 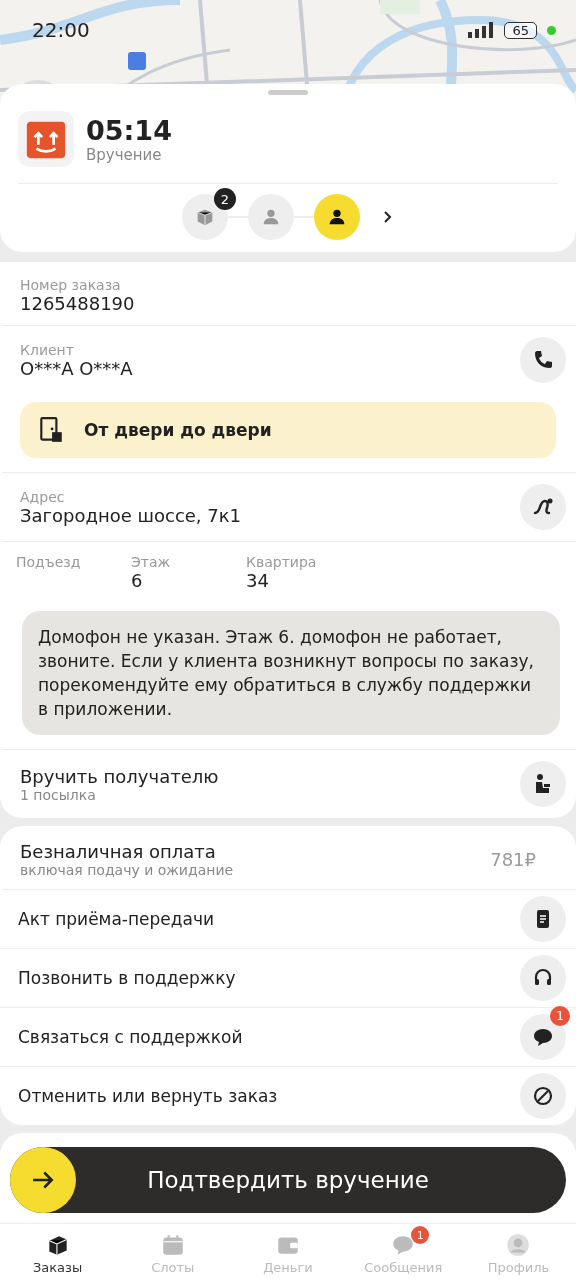 I want to click on count-badge: 2, so click(x=225, y=199).